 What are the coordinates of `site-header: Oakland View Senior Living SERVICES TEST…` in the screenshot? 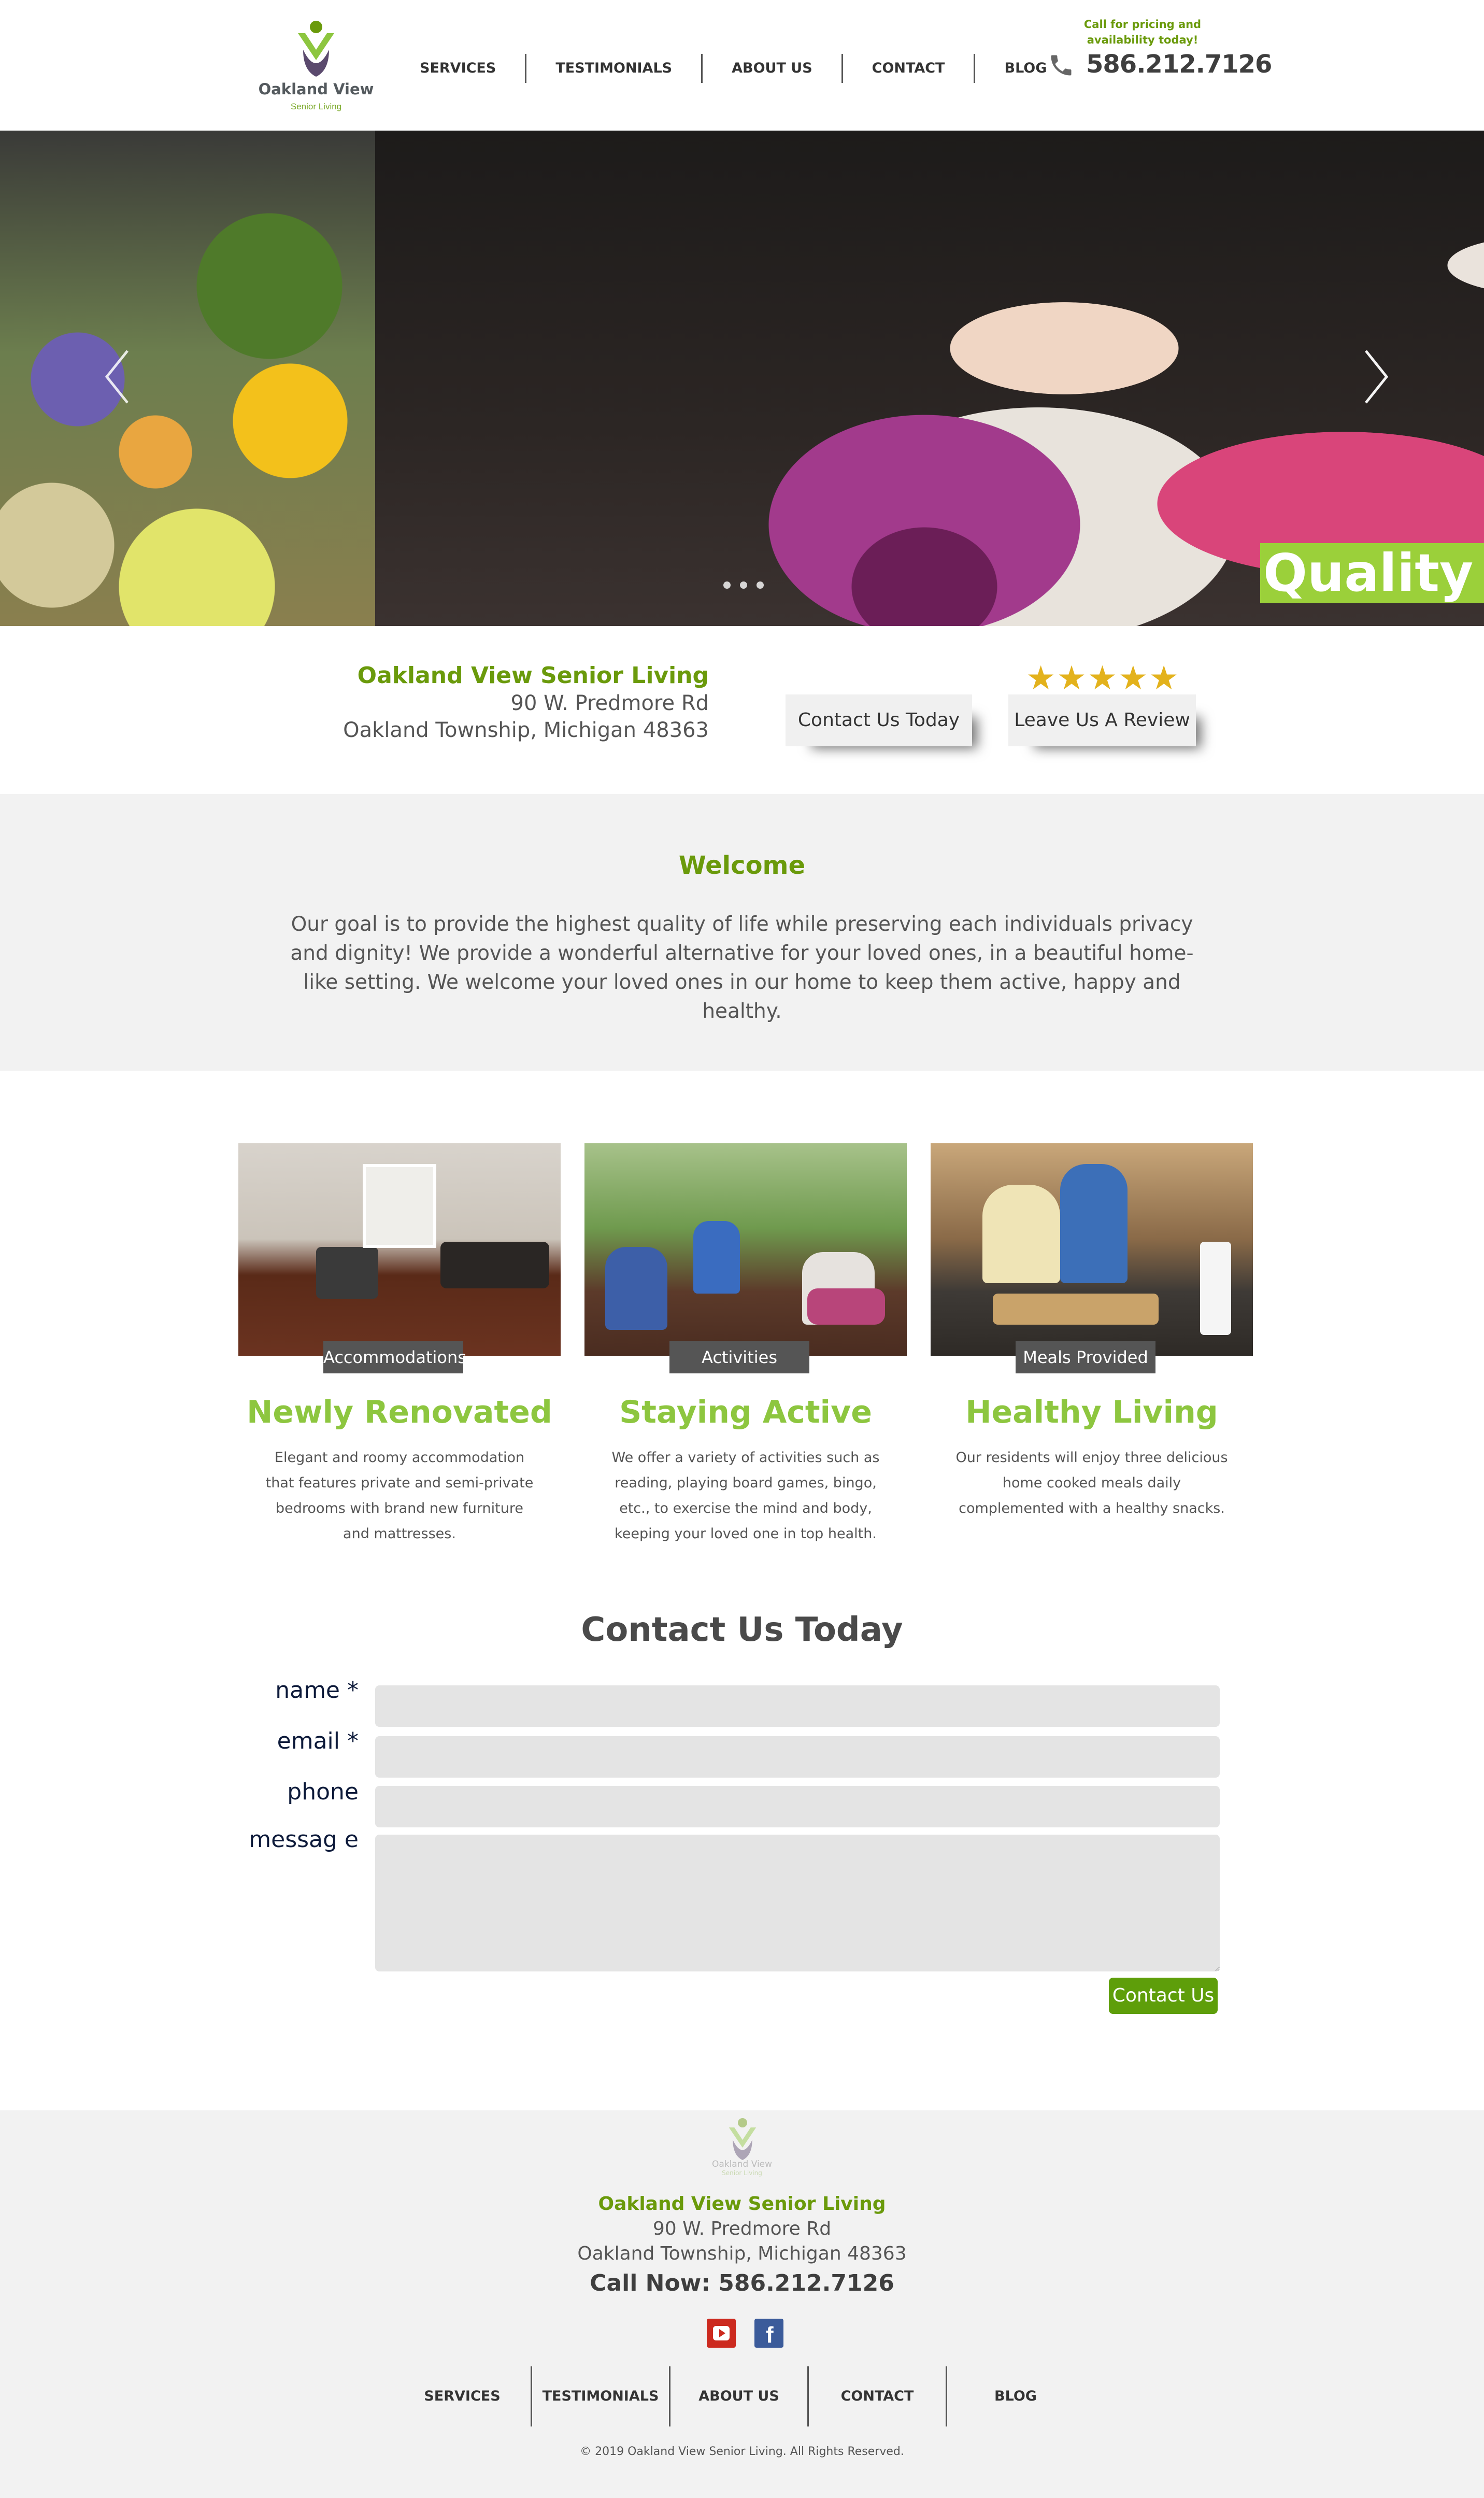 It's located at (742, 65).